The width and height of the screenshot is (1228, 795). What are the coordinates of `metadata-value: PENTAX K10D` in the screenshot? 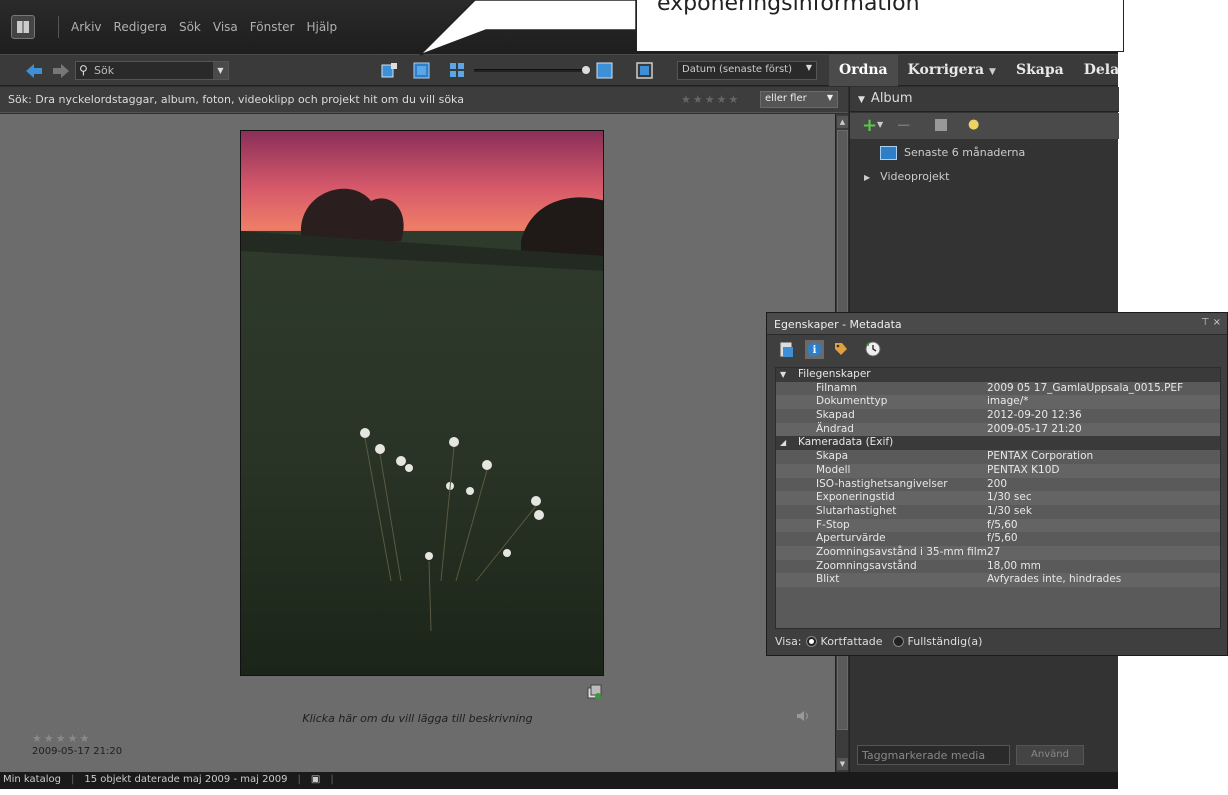 It's located at (1023, 469).